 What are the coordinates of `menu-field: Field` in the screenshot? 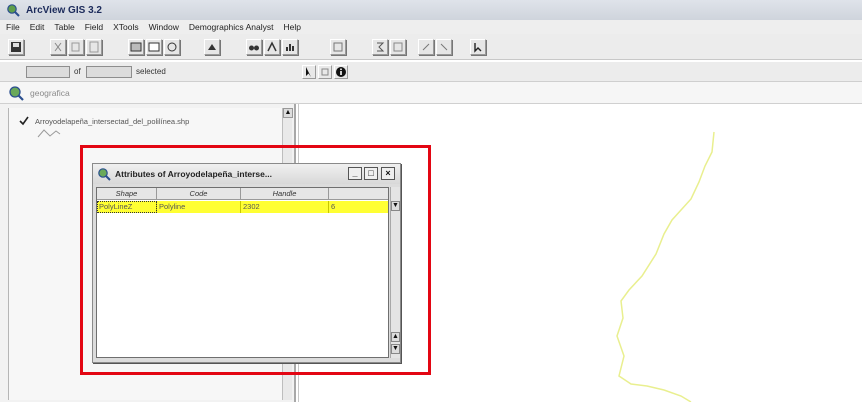 It's located at (94, 27).